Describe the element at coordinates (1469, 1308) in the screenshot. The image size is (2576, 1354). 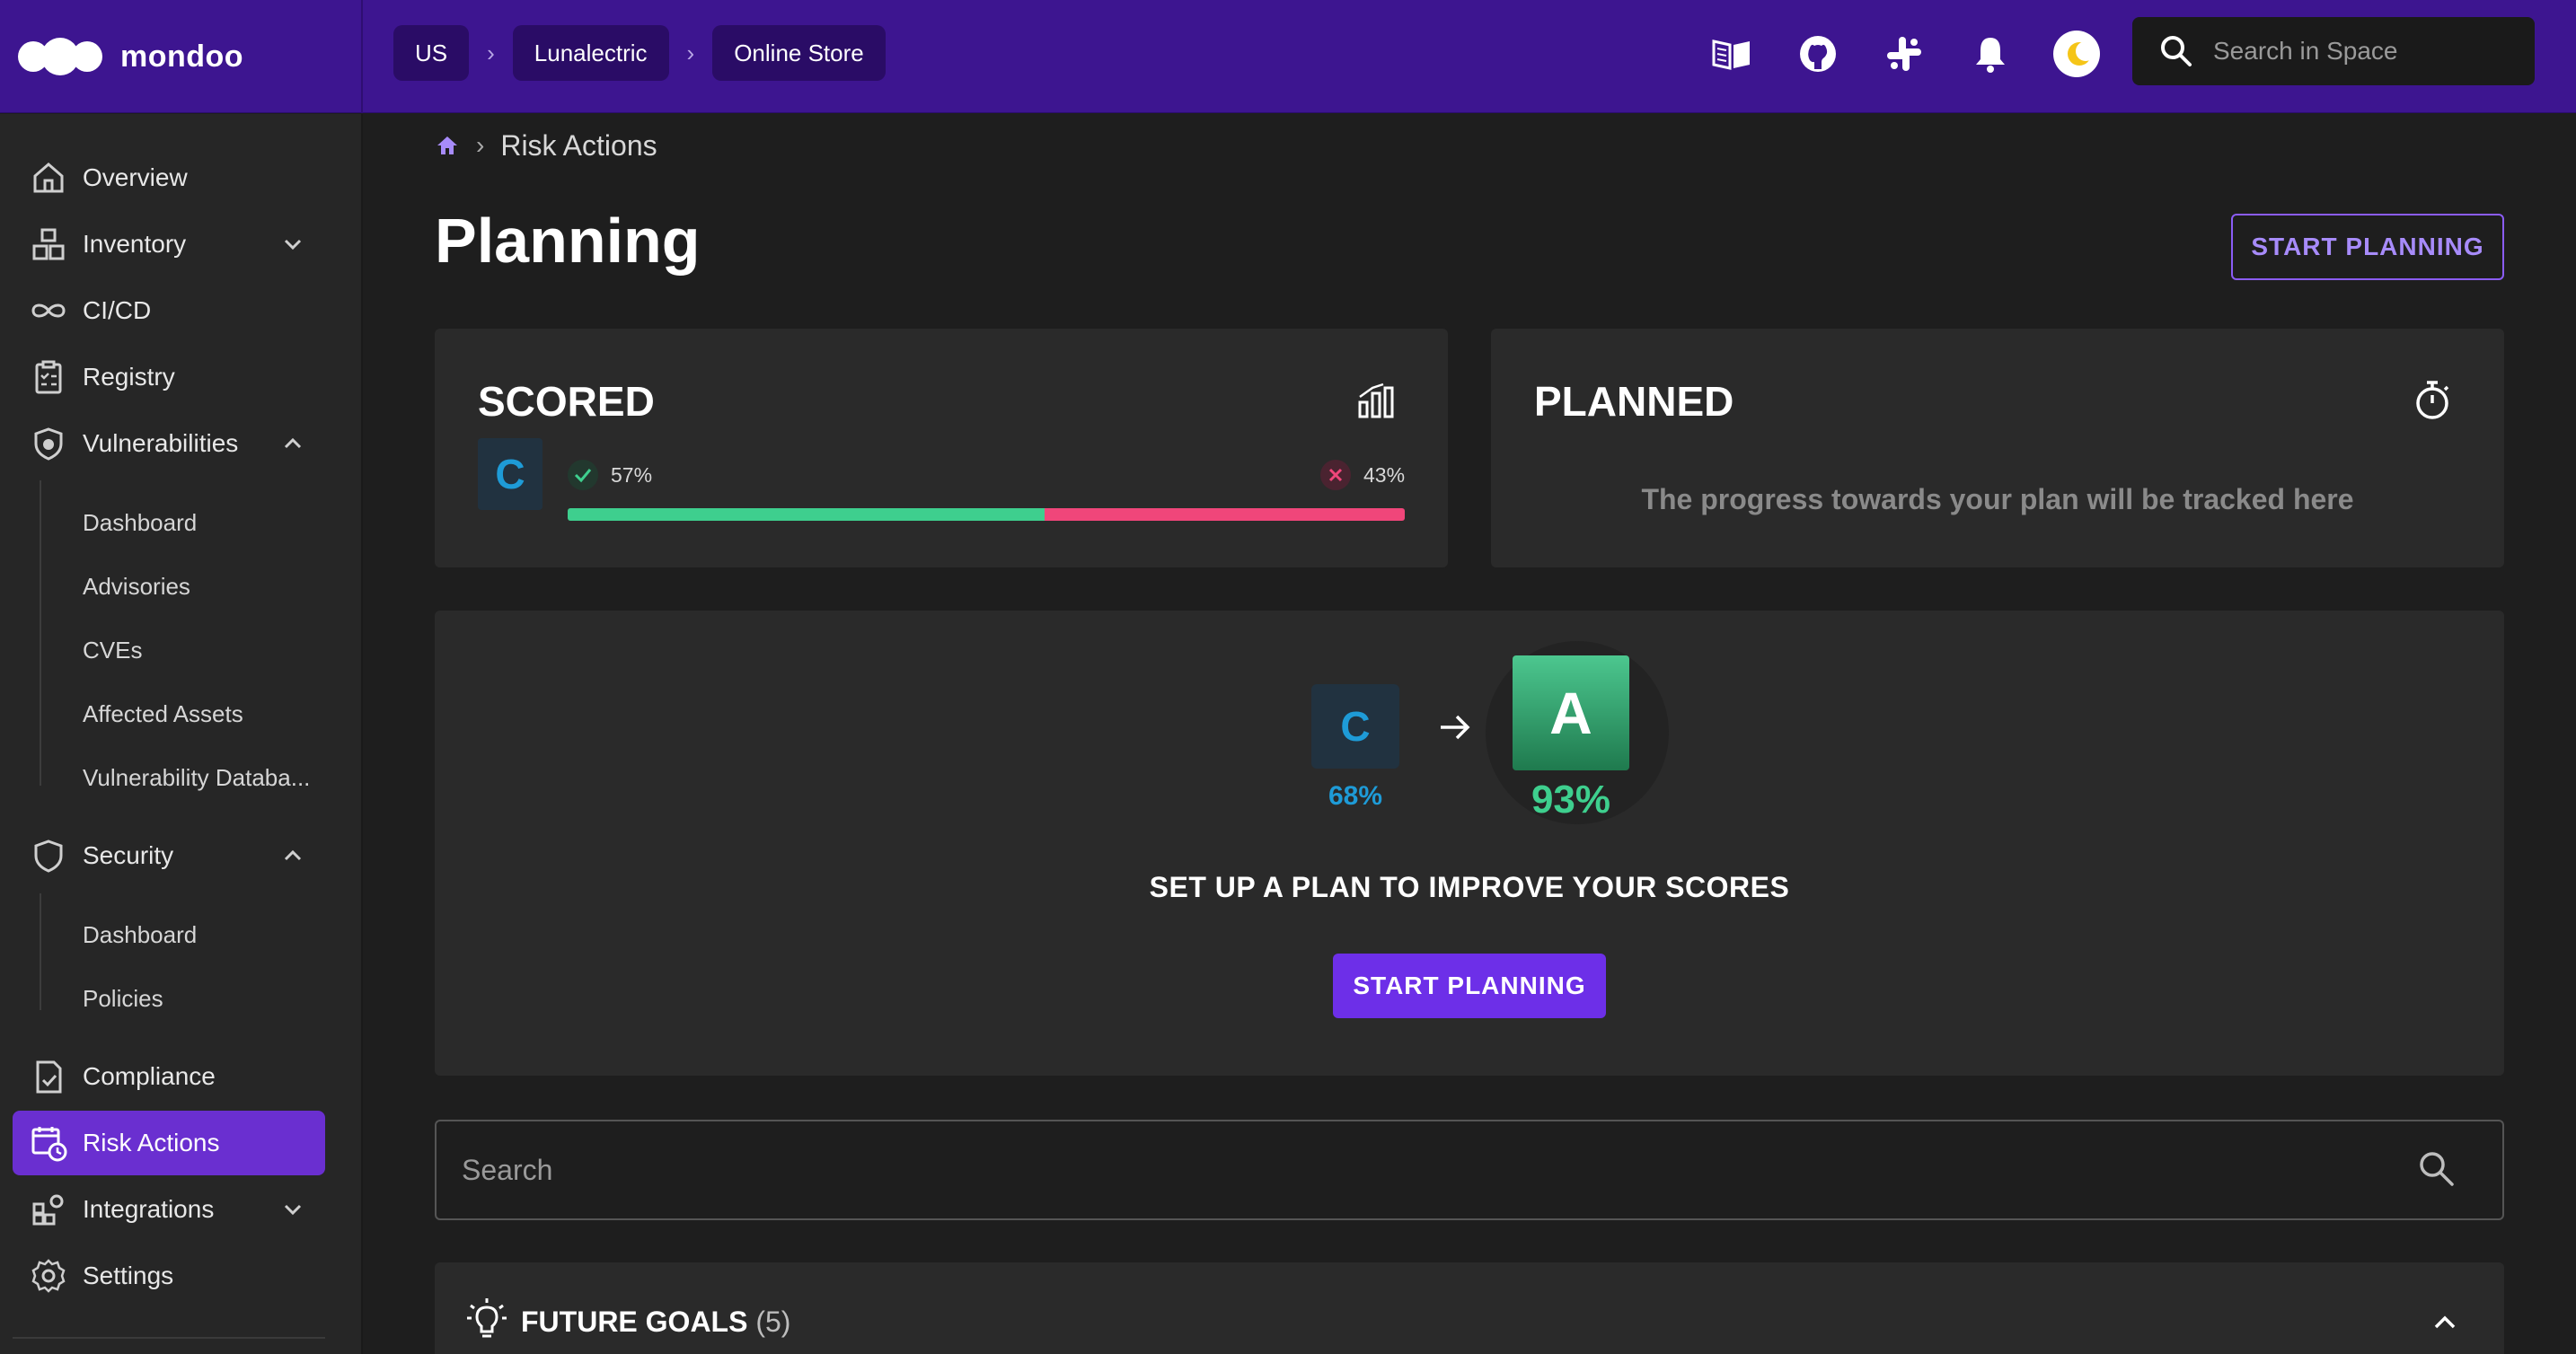
I see `future-goals-section: FUTURE GOALS (5)` at that location.